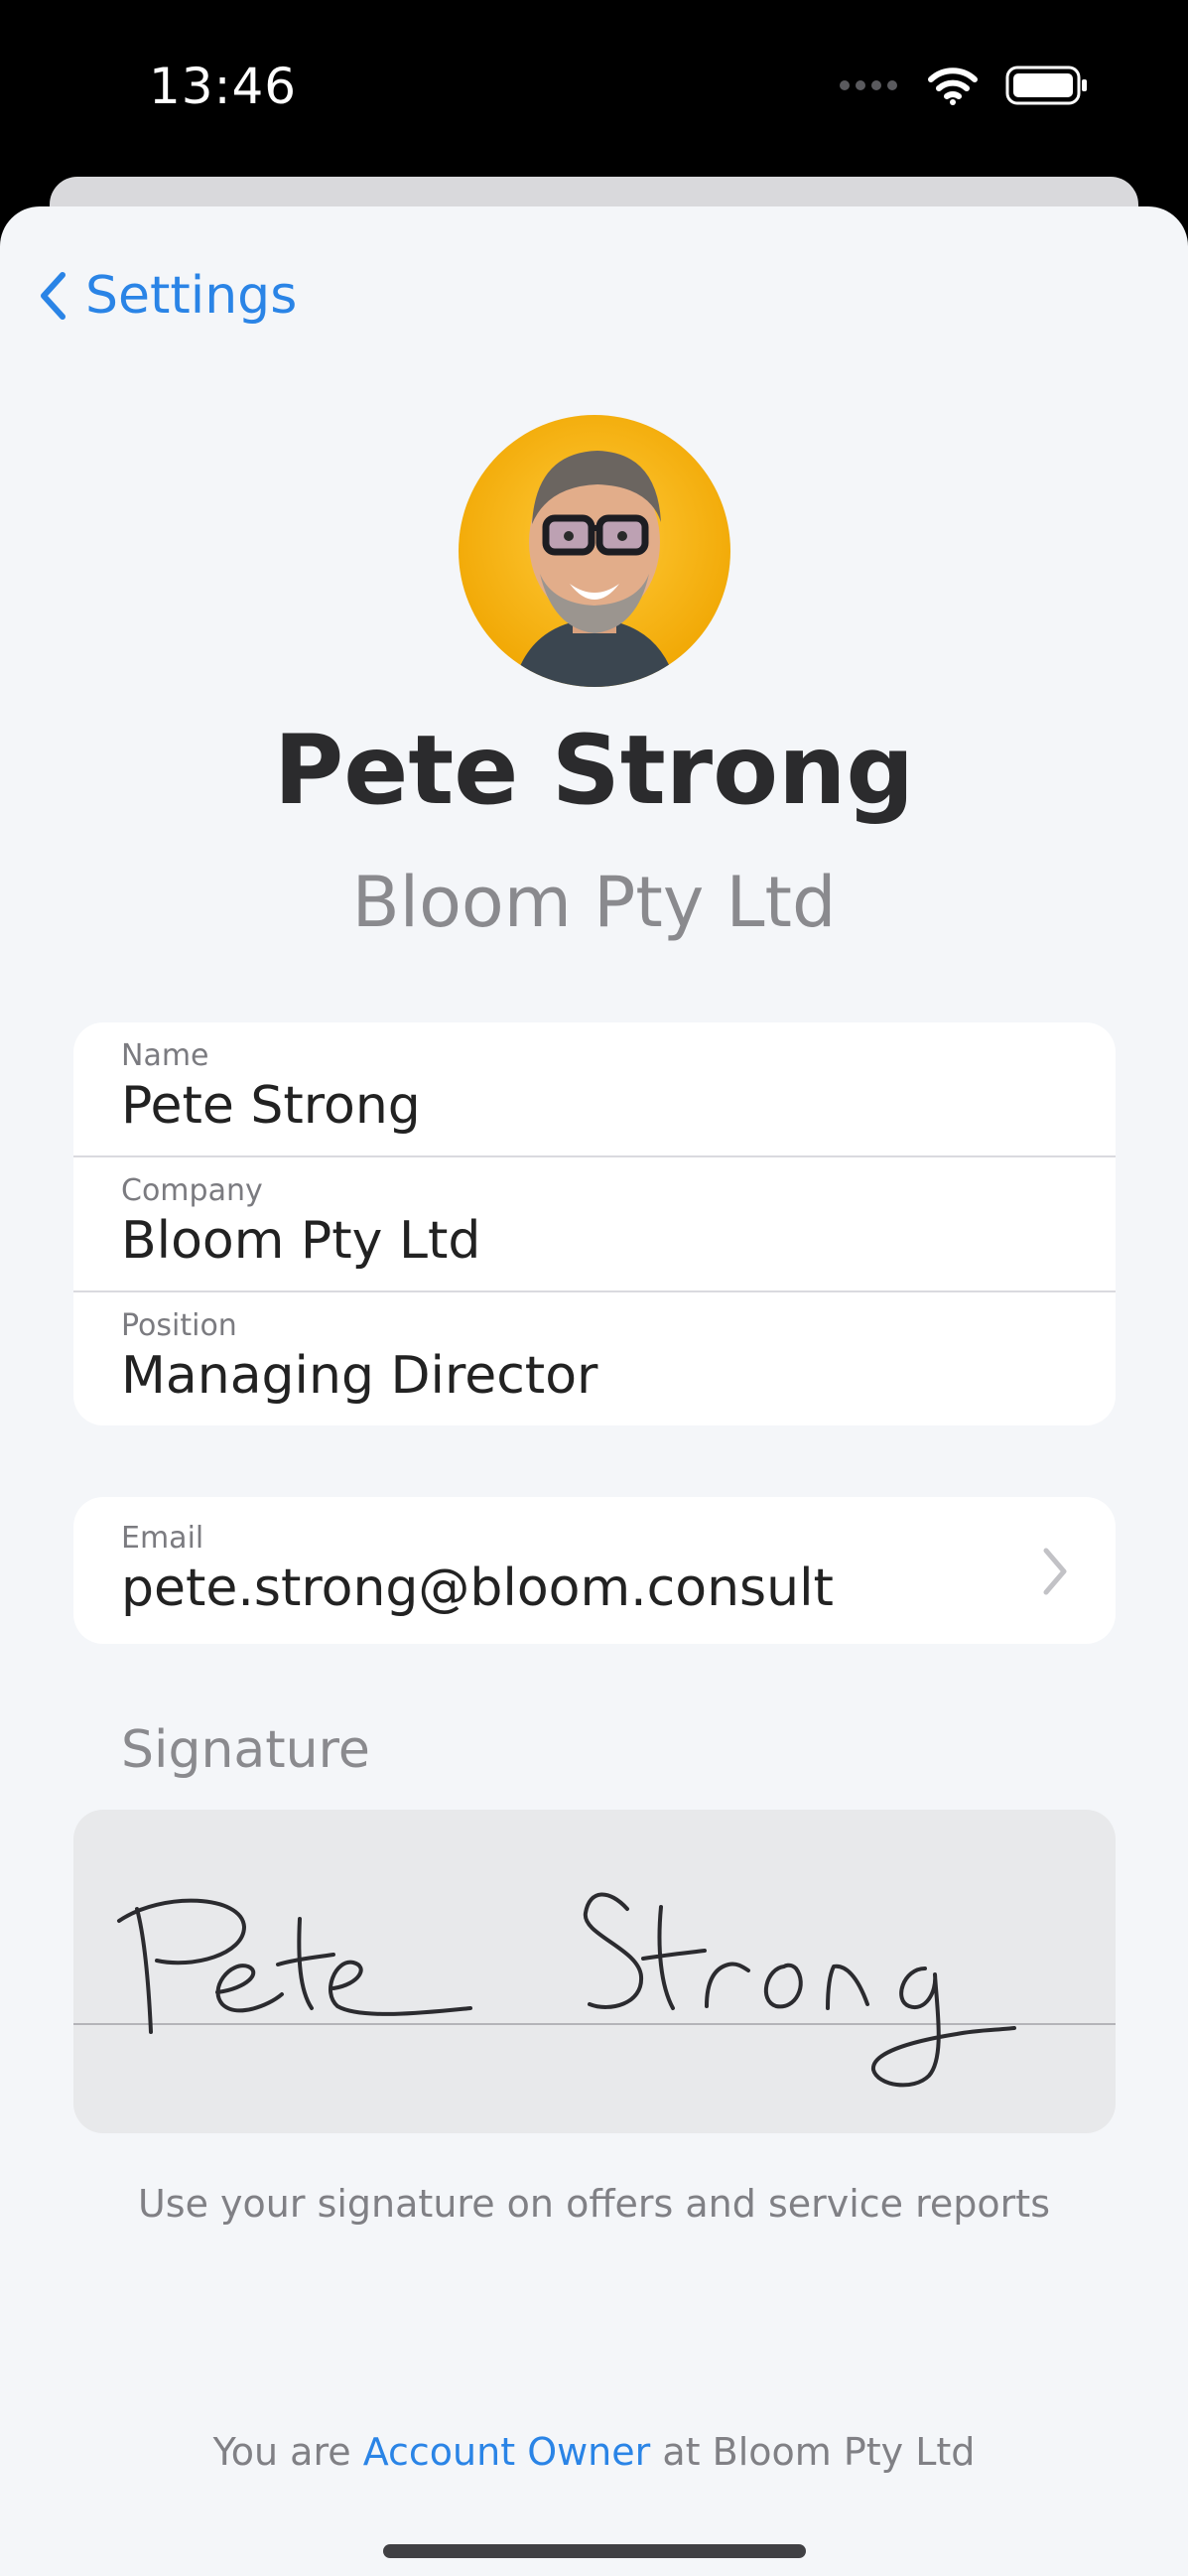 The width and height of the screenshot is (1188, 2576). What do you see at coordinates (594, 1088) in the screenshot?
I see `name-field: Name Pete Strong` at bounding box center [594, 1088].